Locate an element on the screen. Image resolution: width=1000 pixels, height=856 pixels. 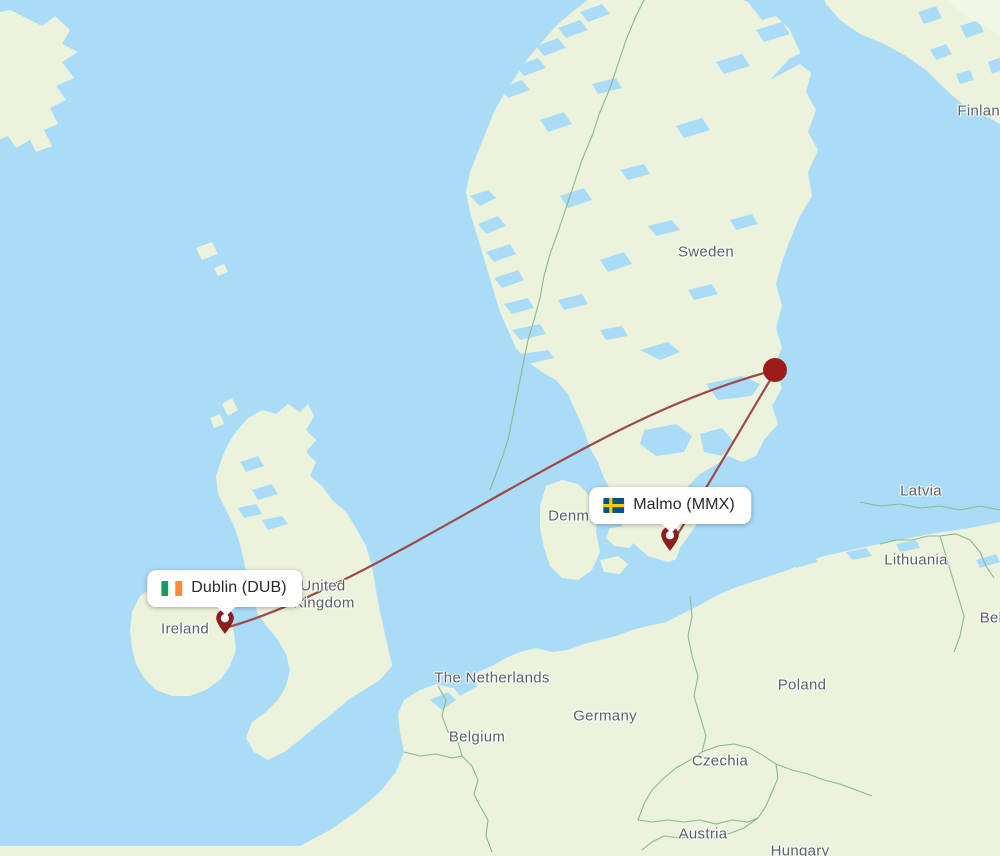
airport-tooltip-mmx: Malmo (MMX) is located at coordinates (670, 510).